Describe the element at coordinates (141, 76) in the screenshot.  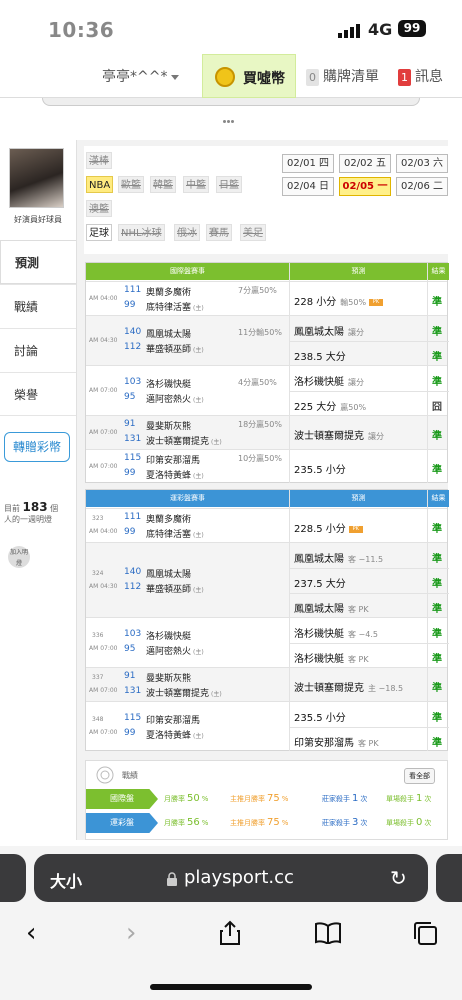
I see `user-menu: 亭亭*^^*` at that location.